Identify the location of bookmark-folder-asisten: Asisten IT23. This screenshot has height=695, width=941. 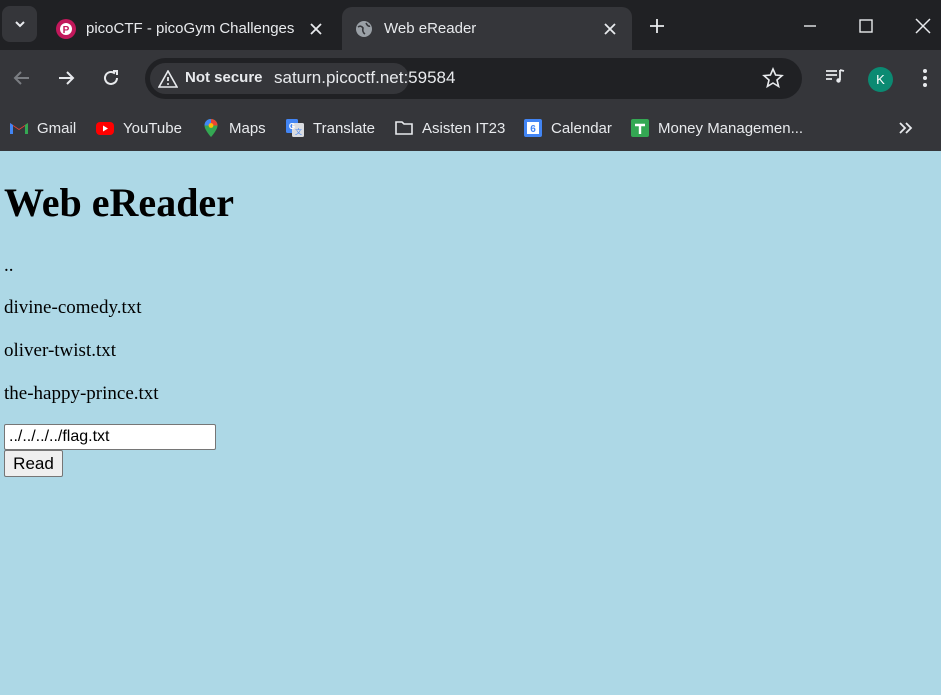
(449, 128).